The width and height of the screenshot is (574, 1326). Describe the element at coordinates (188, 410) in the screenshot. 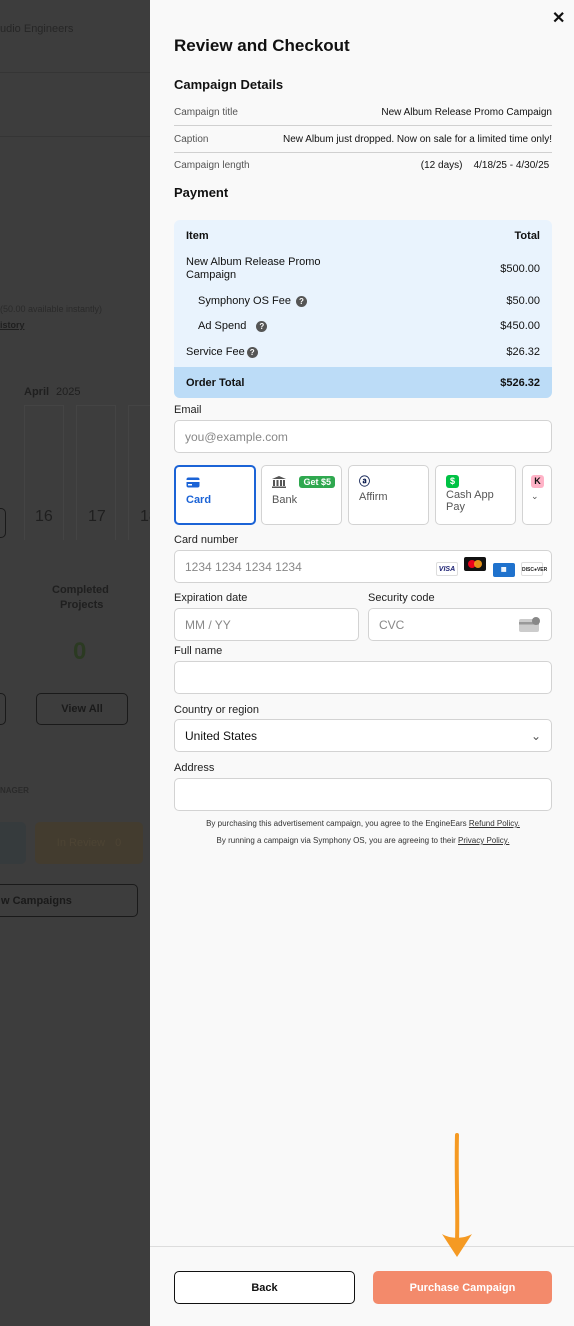

I see `email-label: Email` at that location.